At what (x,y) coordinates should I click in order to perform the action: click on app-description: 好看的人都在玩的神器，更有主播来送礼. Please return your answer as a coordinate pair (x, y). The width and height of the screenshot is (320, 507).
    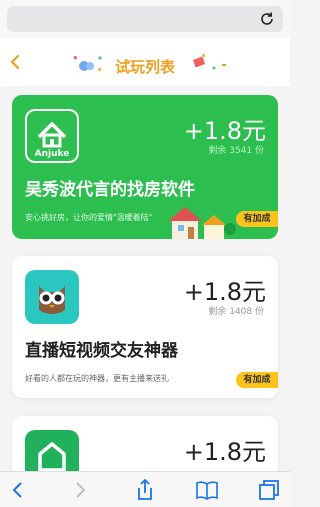
    Looking at the image, I should click on (97, 378).